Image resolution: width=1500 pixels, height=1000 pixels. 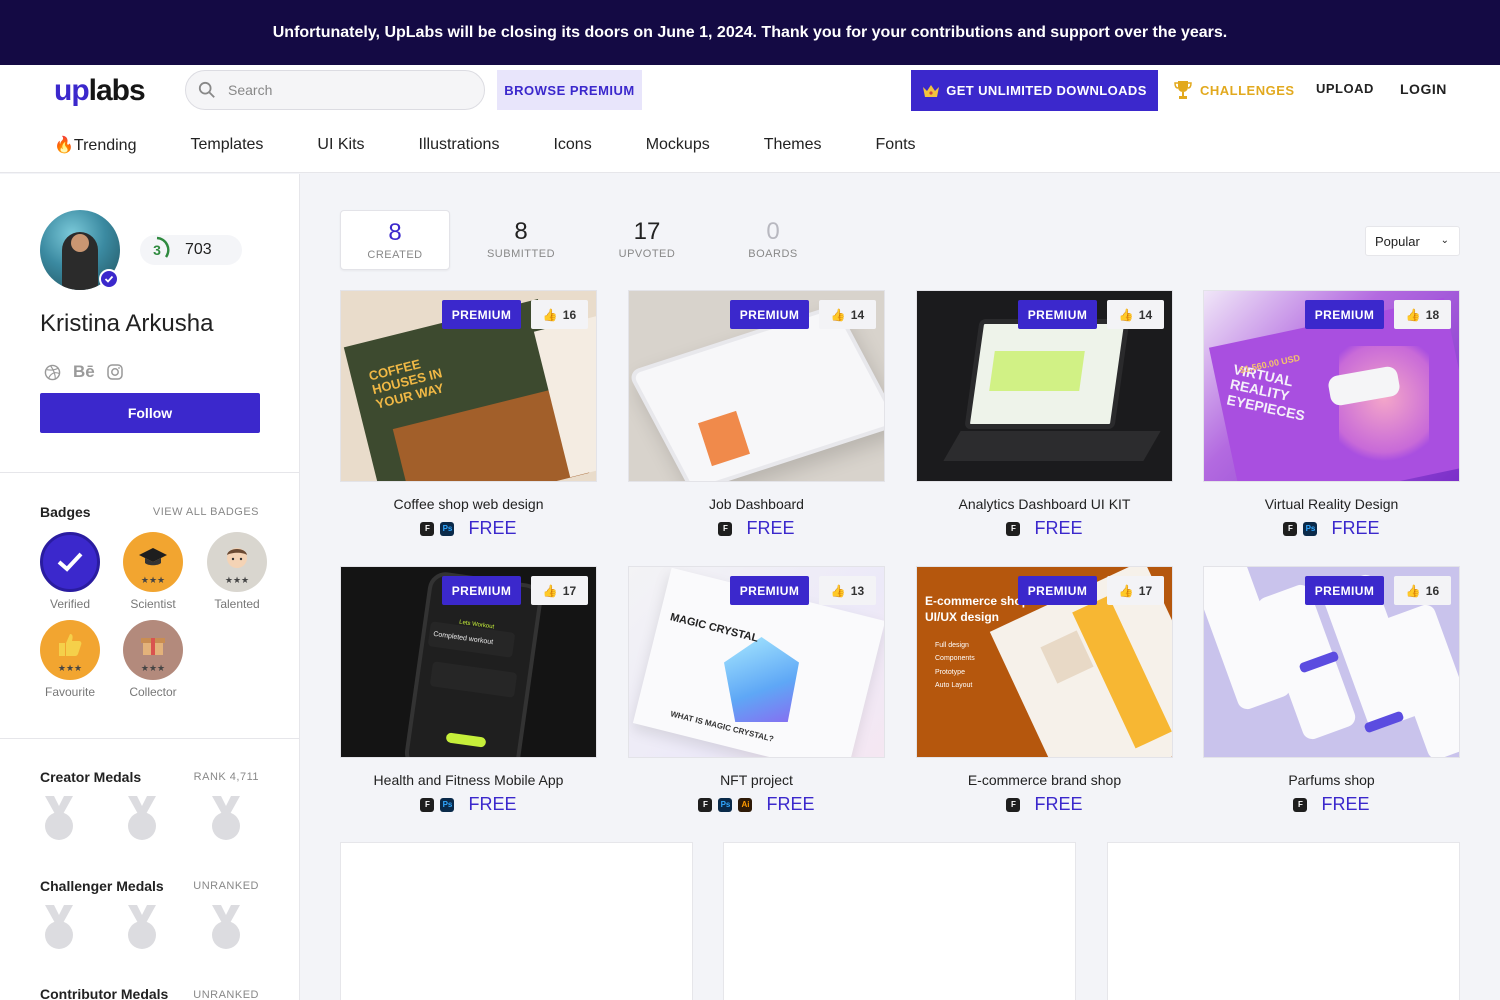 What do you see at coordinates (150, 413) in the screenshot?
I see `follow-button: Follow` at bounding box center [150, 413].